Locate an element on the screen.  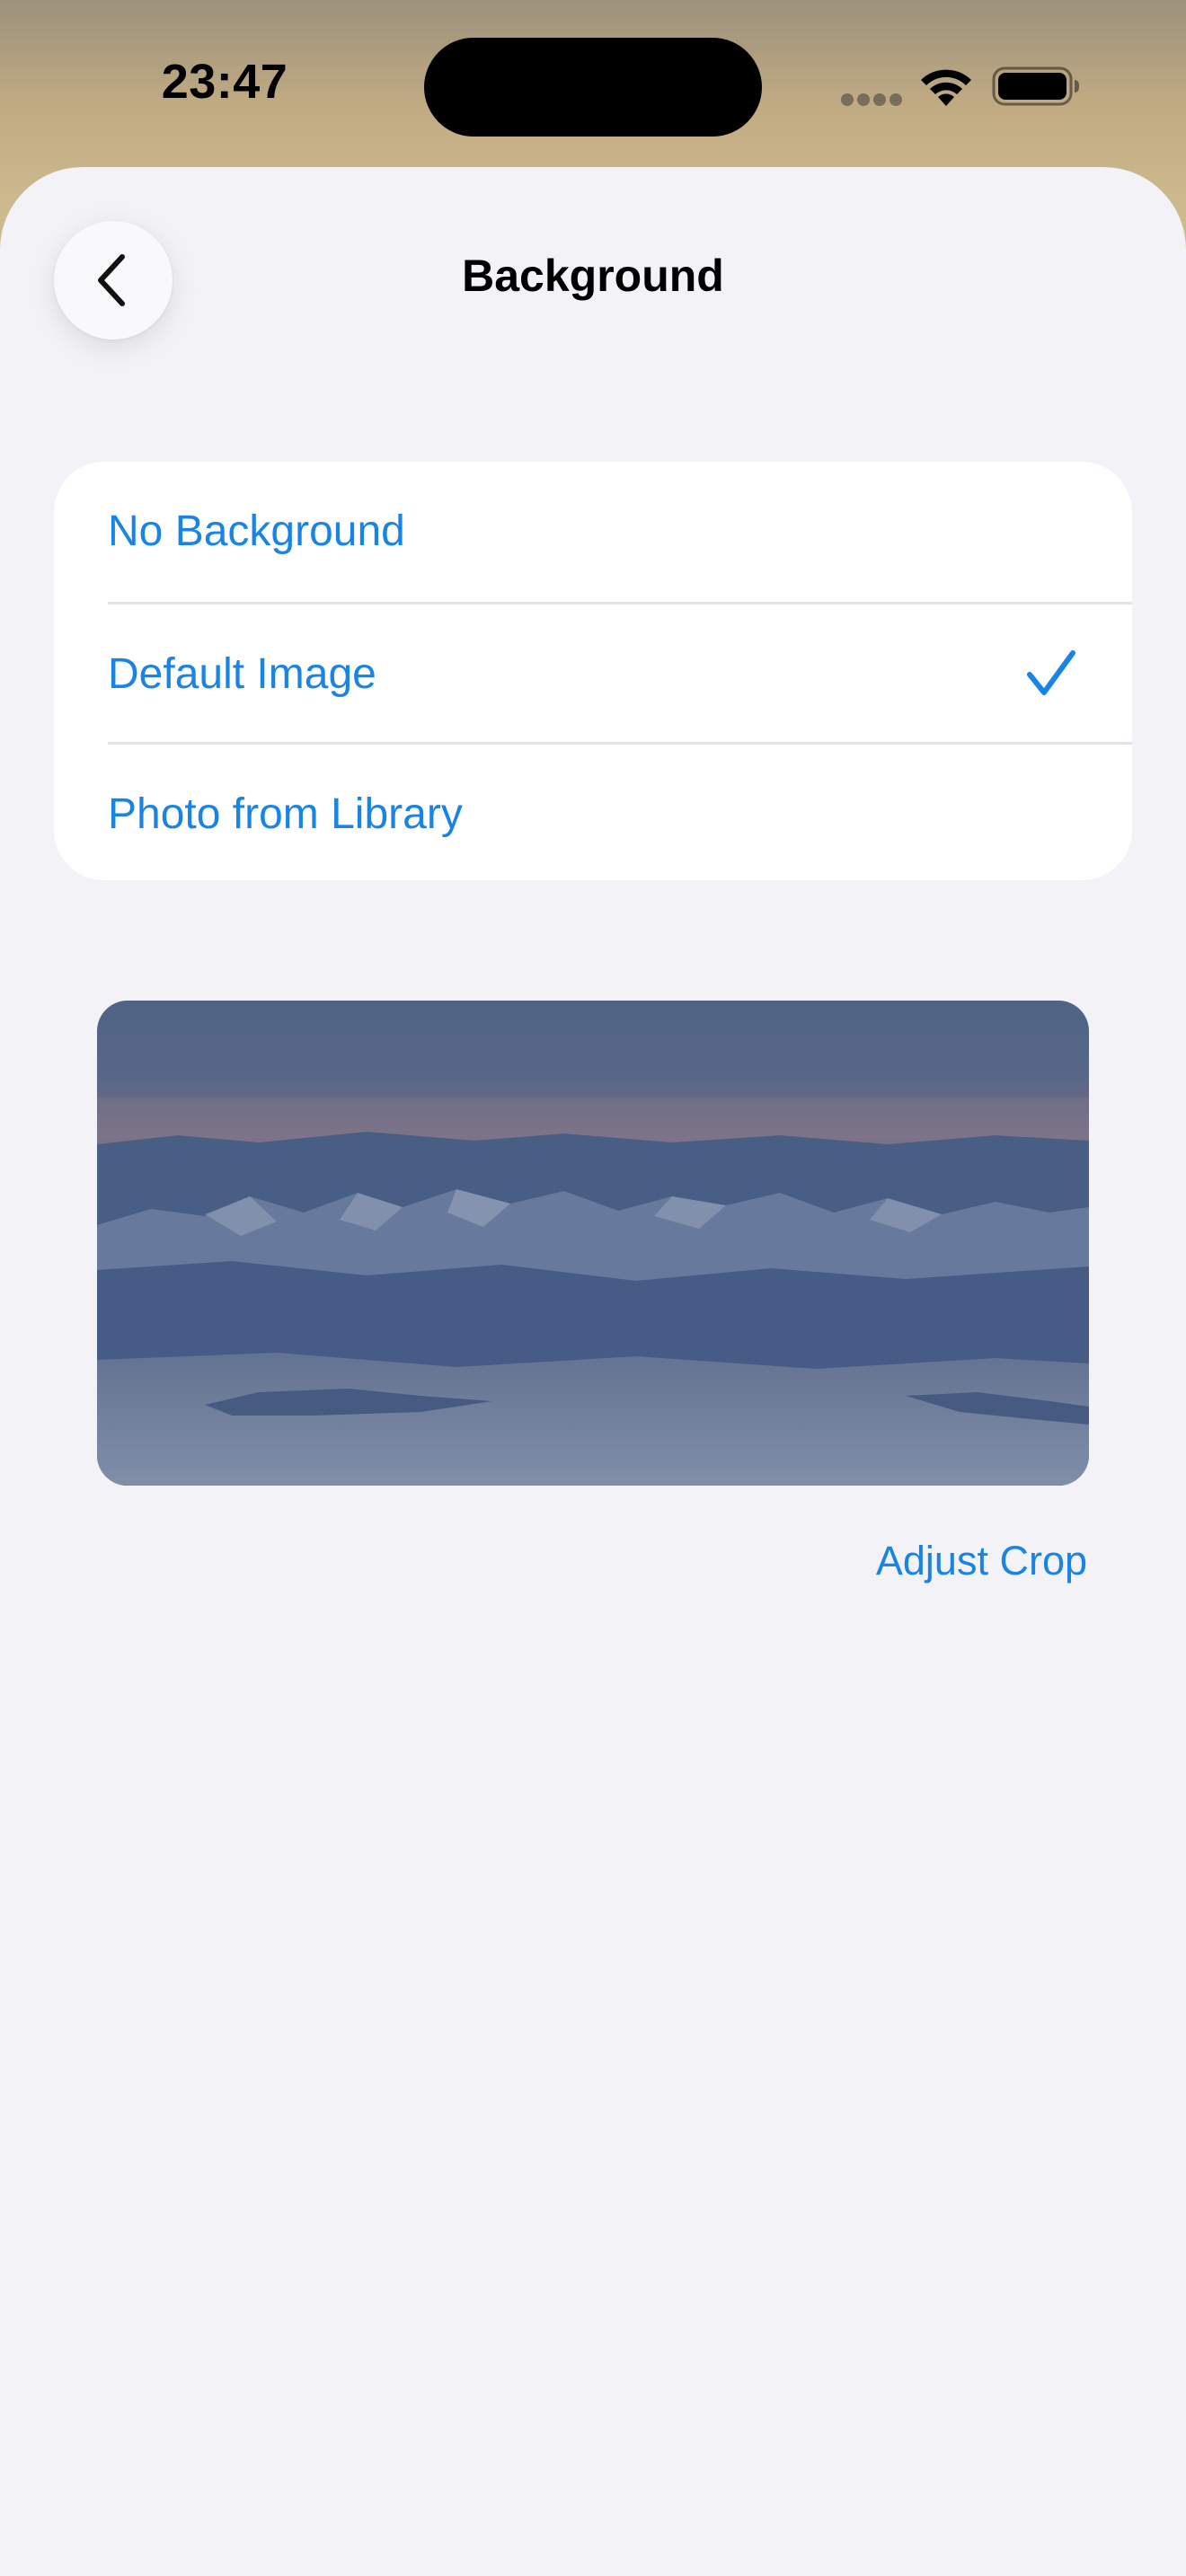
status-time: 23:47 is located at coordinates (224, 82).